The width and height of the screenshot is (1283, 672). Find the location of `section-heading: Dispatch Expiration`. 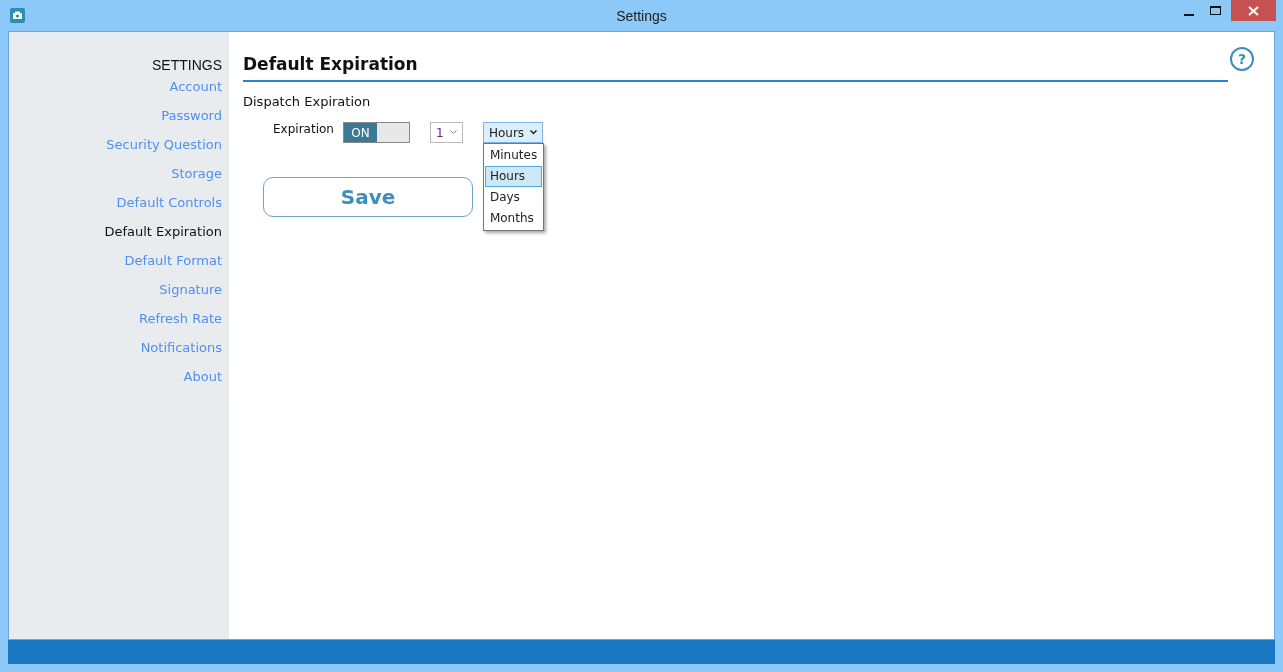

section-heading: Dispatch Expiration is located at coordinates (307, 101).